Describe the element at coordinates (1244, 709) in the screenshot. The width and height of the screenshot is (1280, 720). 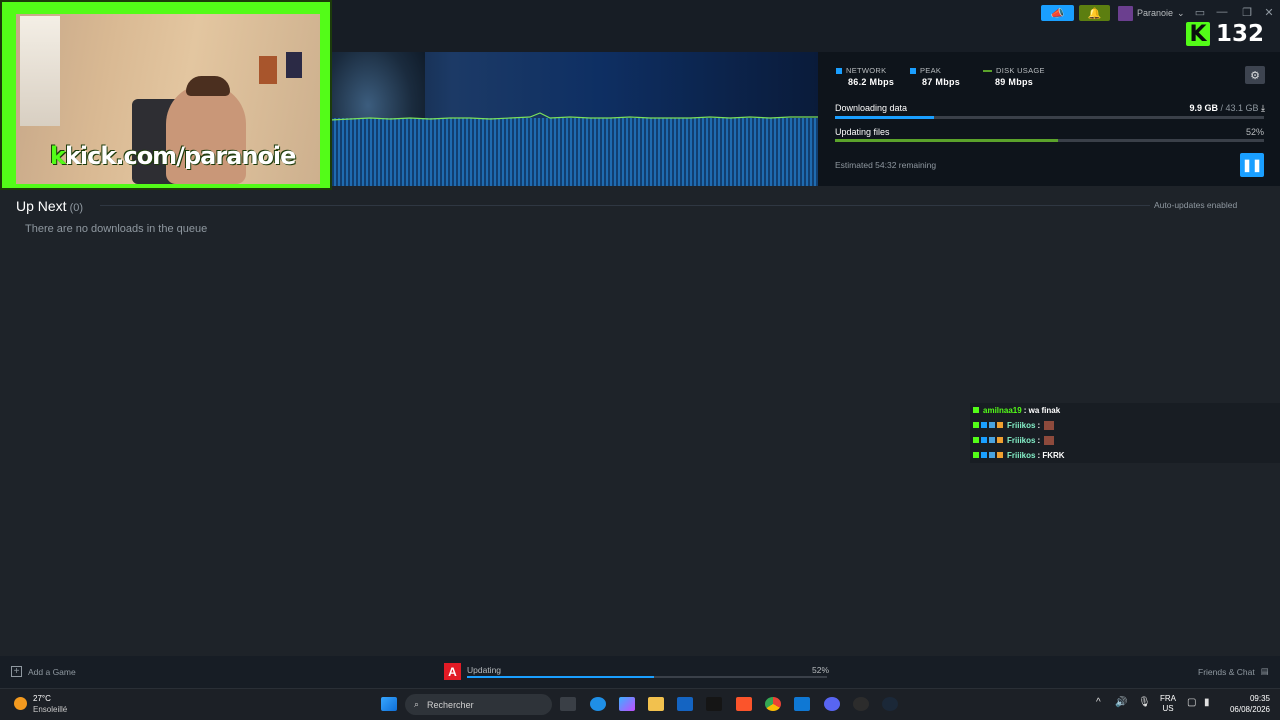
I see `clock-date: 06/08/2026` at that location.